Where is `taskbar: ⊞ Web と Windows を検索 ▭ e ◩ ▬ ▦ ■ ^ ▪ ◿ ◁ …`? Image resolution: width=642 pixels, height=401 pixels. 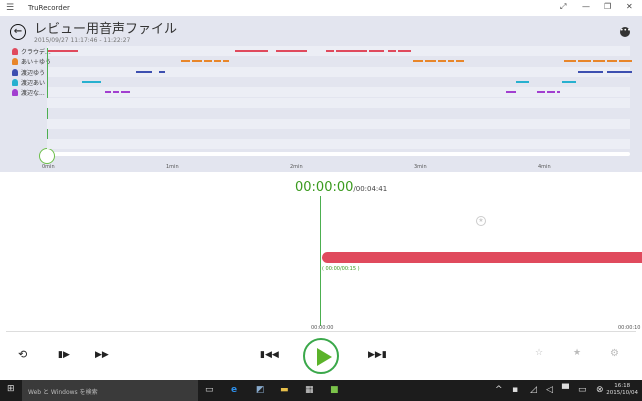
taskbar: ⊞ Web と Windows を検索 ▭ e ◩ ▬ ▦ ■ ^ ▪ ◿ ◁ … is located at coordinates (321, 390).